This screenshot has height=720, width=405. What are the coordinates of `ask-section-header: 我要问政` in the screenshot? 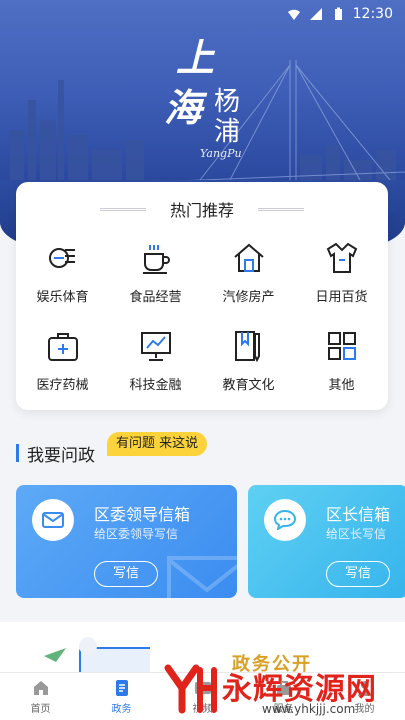 It's located at (55, 453).